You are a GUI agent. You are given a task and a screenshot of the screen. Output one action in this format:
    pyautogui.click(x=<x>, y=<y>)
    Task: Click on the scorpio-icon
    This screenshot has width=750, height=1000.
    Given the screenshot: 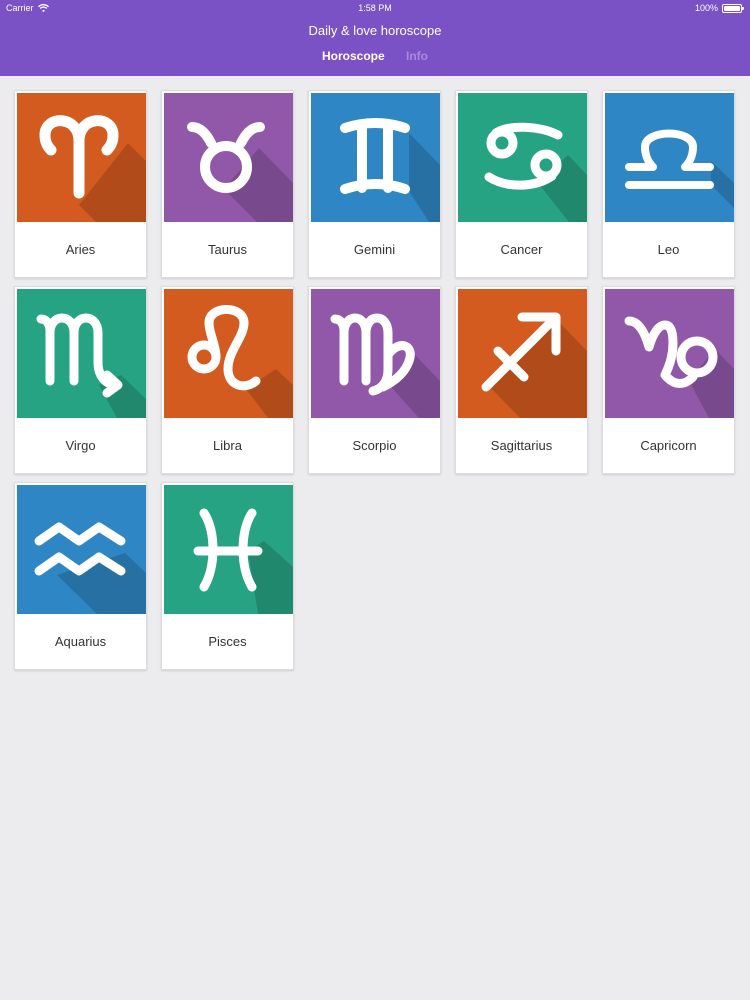 What is the action you would take?
    pyautogui.click(x=91, y=365)
    